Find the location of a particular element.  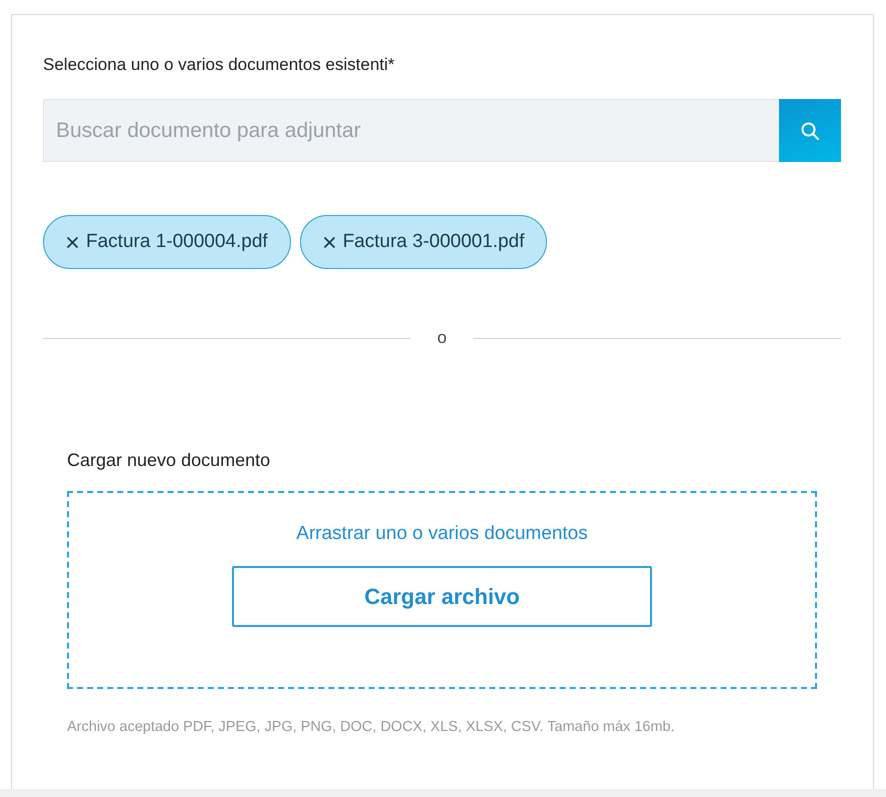

divider-text: o is located at coordinates (442, 338).